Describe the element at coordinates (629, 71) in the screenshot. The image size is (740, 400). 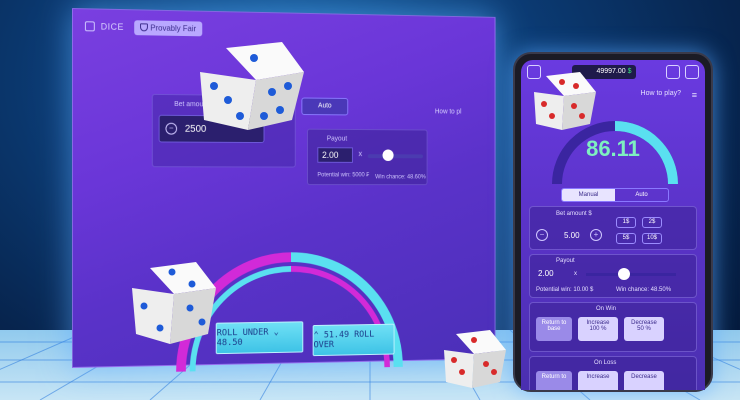
I see `currency-symbol: $` at that location.